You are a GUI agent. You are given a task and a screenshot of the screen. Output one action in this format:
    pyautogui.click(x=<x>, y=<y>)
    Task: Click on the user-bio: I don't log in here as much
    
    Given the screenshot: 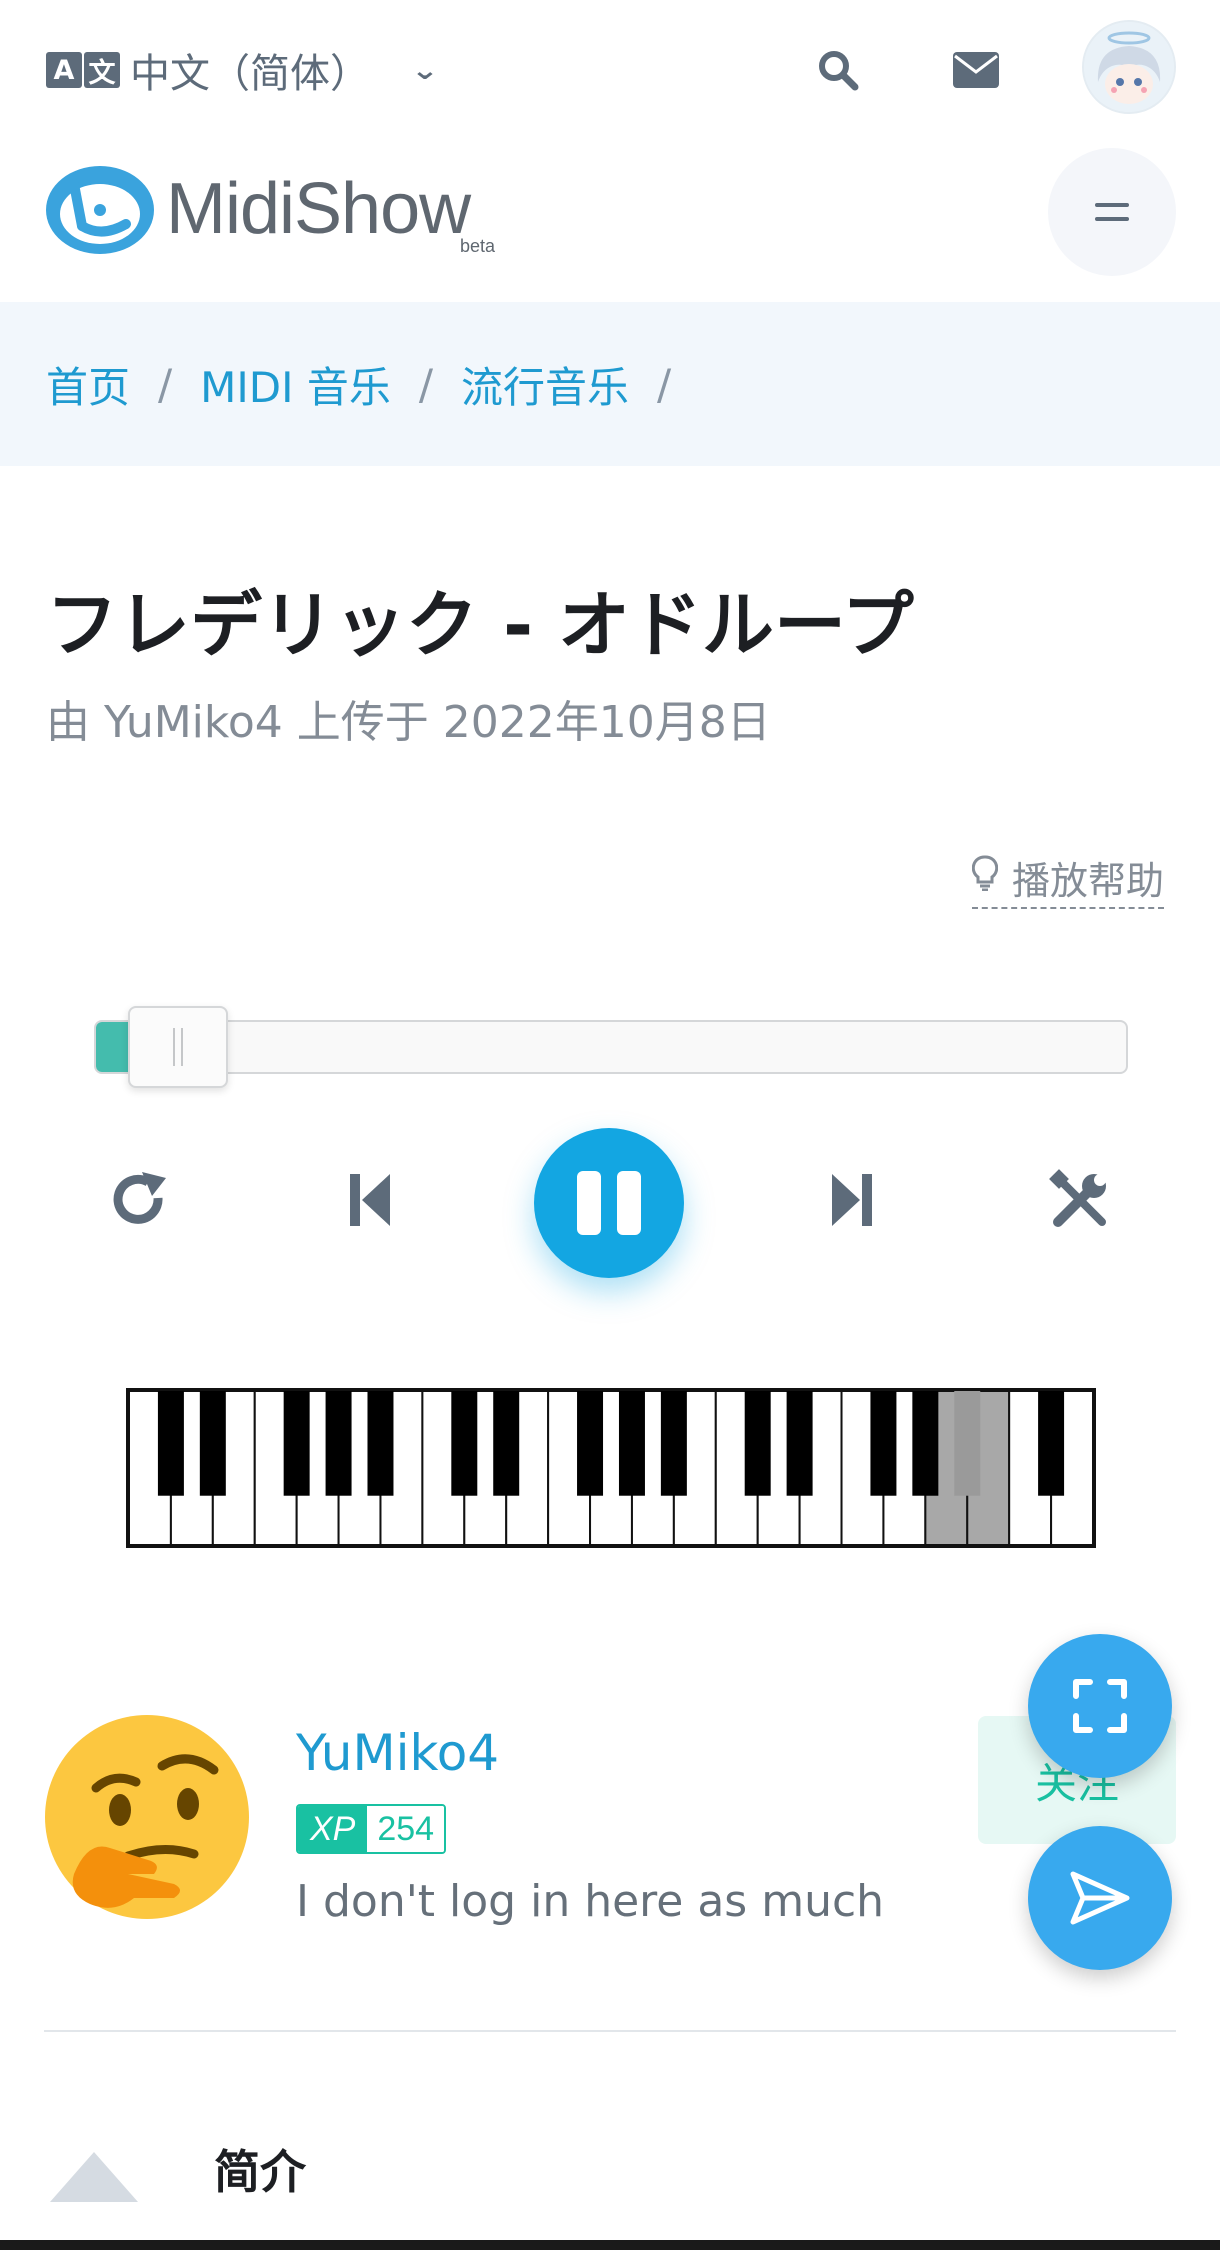 What is the action you would take?
    pyautogui.click(x=590, y=1901)
    